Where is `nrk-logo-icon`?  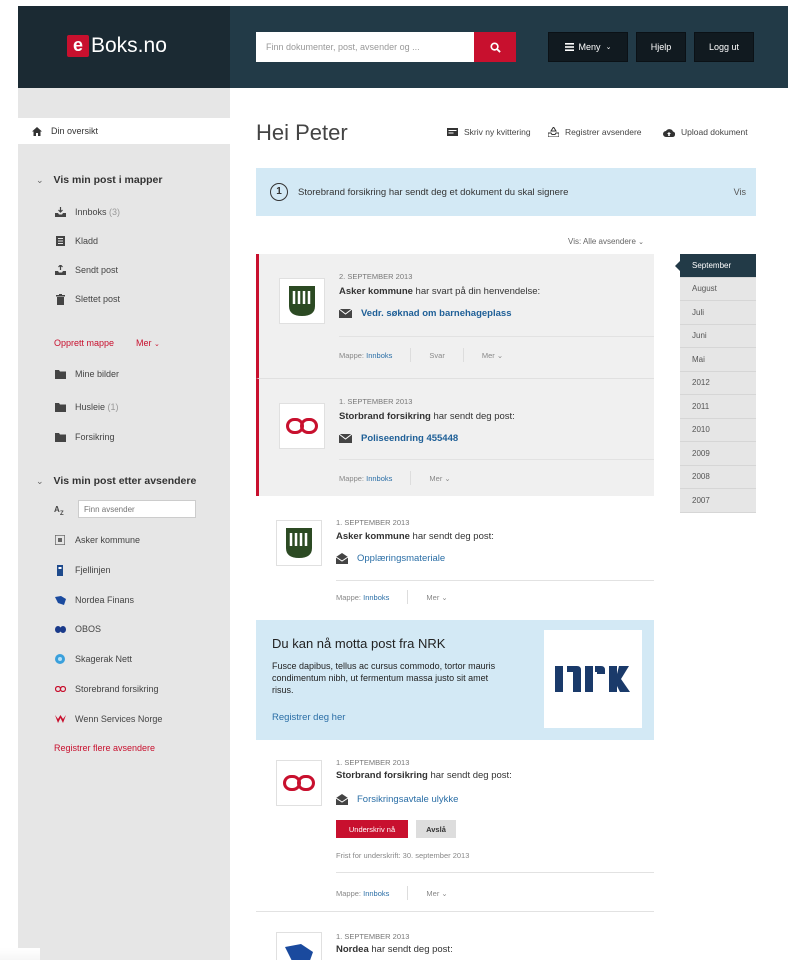
nrk-logo-icon is located at coordinates (592, 679).